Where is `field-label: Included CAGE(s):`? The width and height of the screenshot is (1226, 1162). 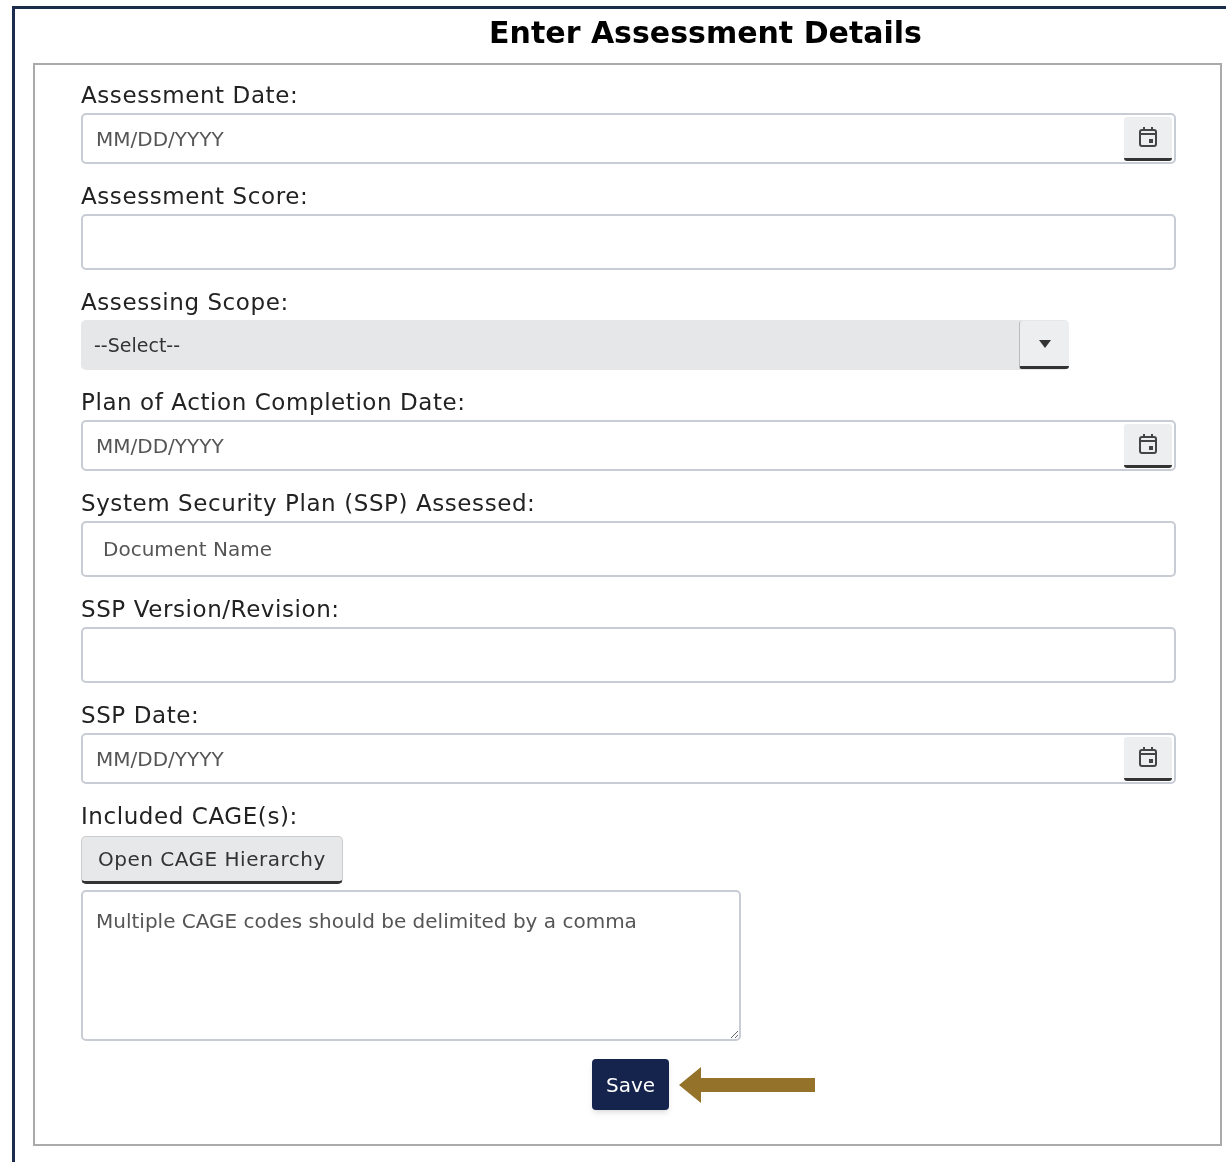
field-label: Included CAGE(s): is located at coordinates (190, 816).